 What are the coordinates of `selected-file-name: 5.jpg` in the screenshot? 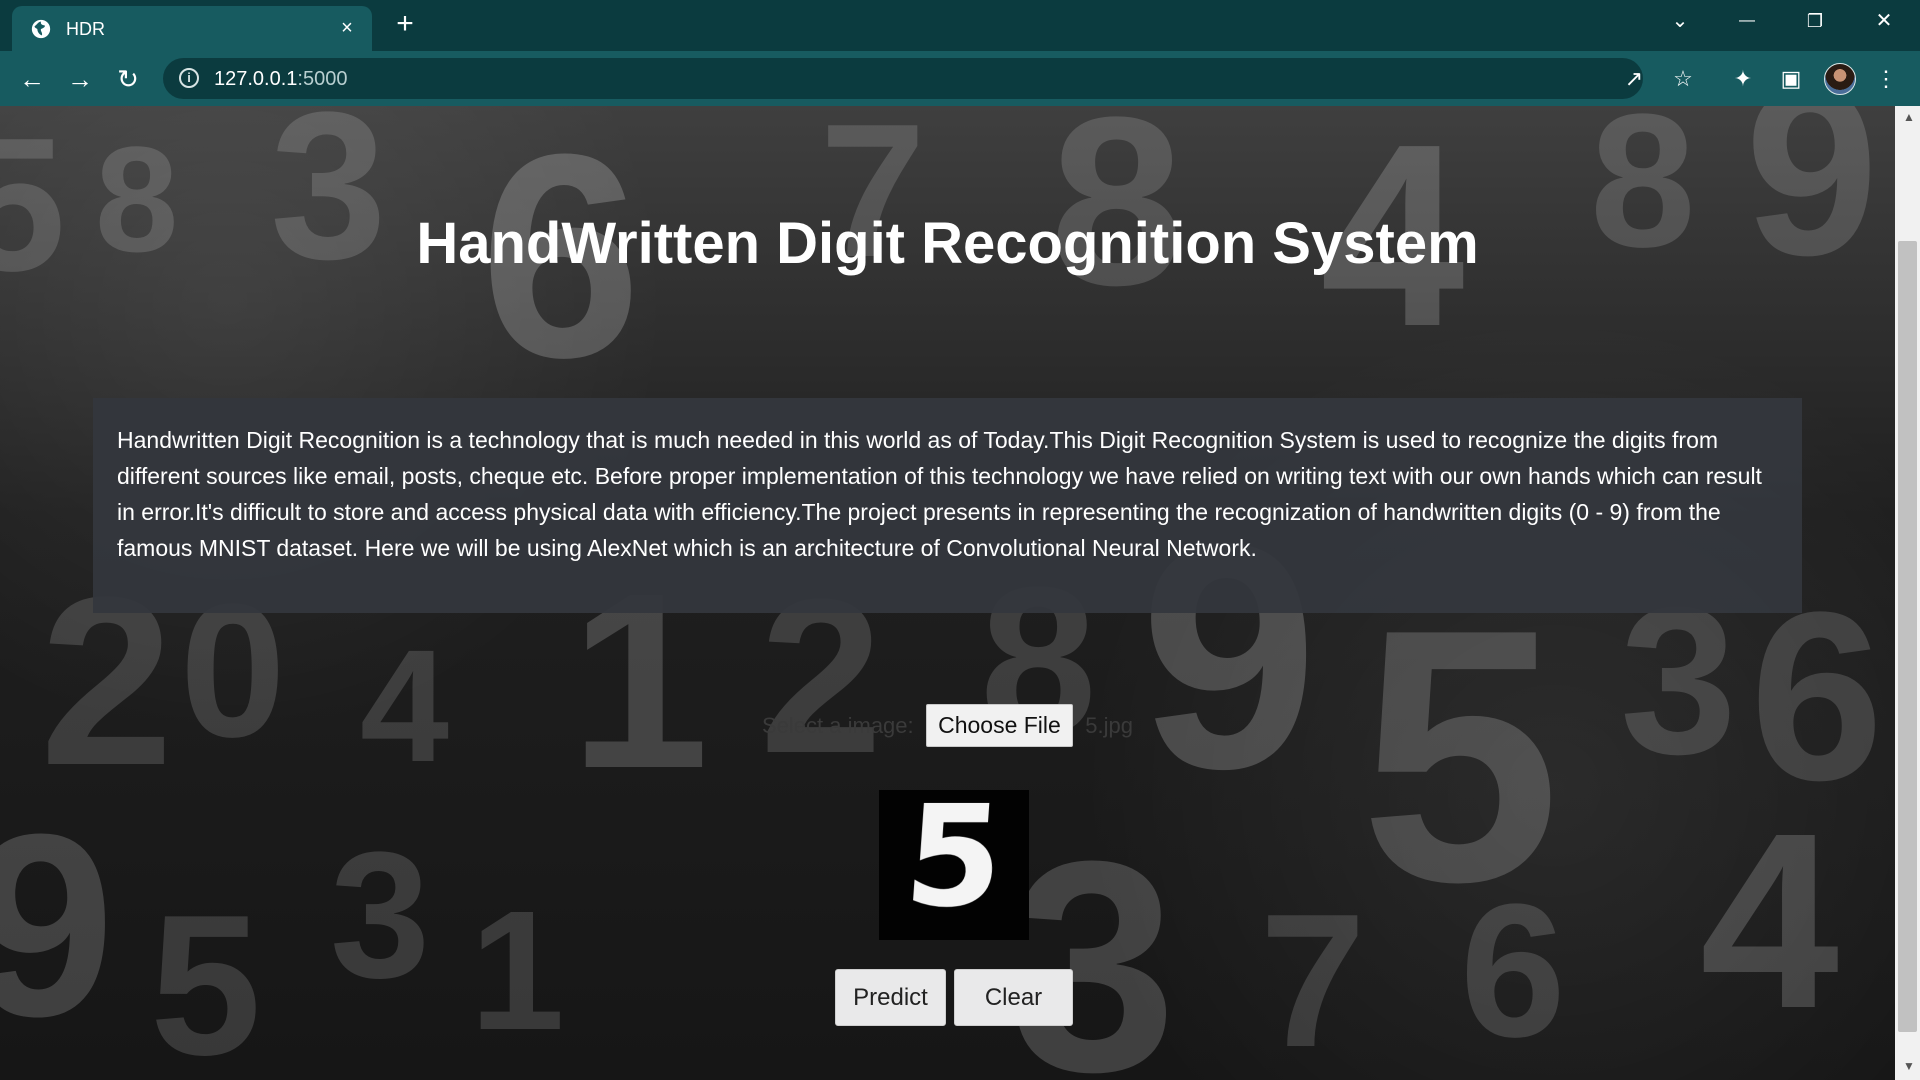 It's located at (1109, 725).